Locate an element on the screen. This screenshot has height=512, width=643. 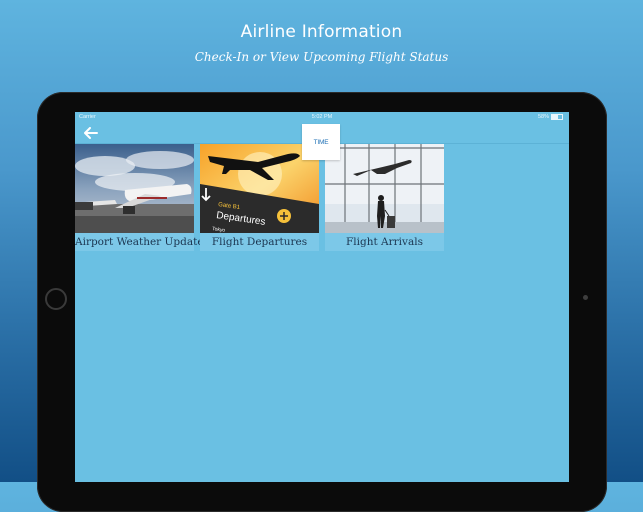
tile-image-arrivals is located at coordinates (384, 188).